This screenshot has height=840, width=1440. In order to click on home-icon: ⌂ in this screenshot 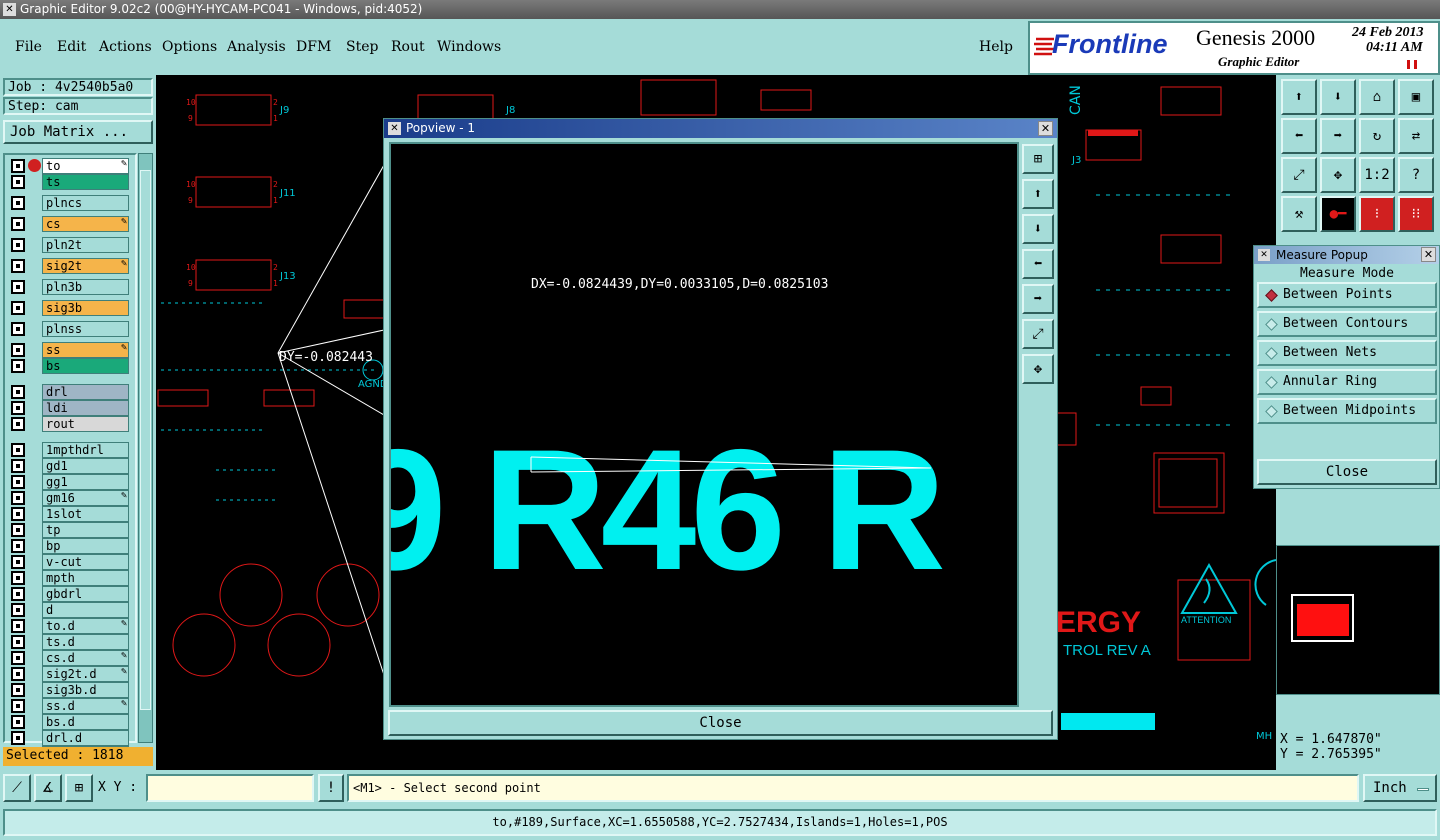, I will do `click(1377, 97)`.